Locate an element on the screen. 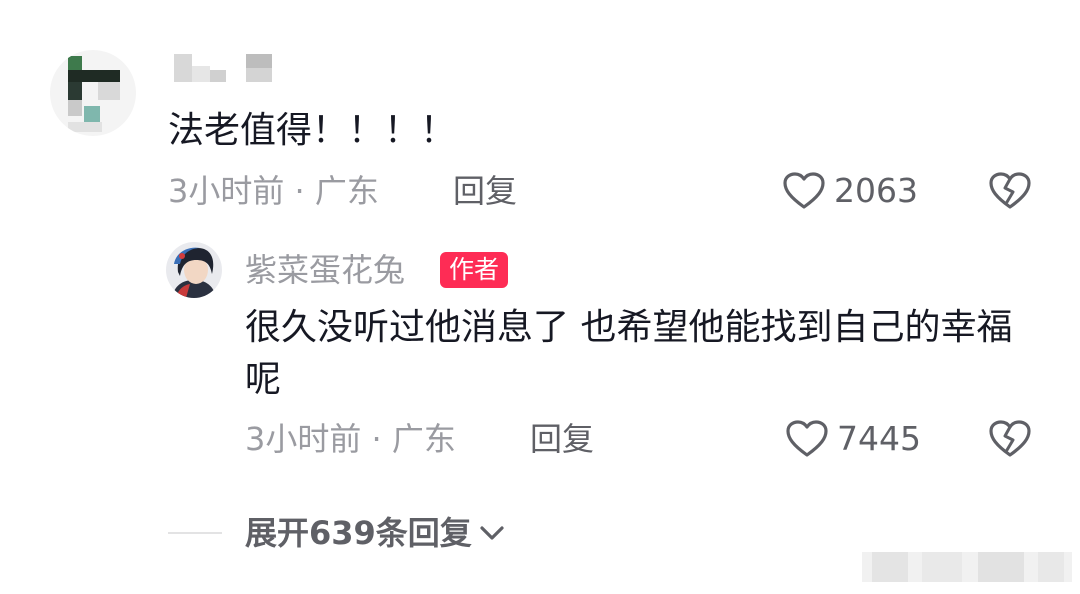  expand-divider is located at coordinates (195, 533).